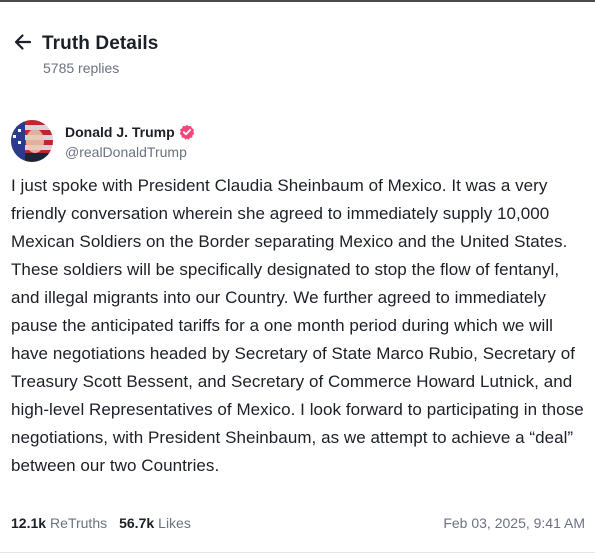  What do you see at coordinates (187, 132) in the screenshot?
I see `verified-badge-icon` at bounding box center [187, 132].